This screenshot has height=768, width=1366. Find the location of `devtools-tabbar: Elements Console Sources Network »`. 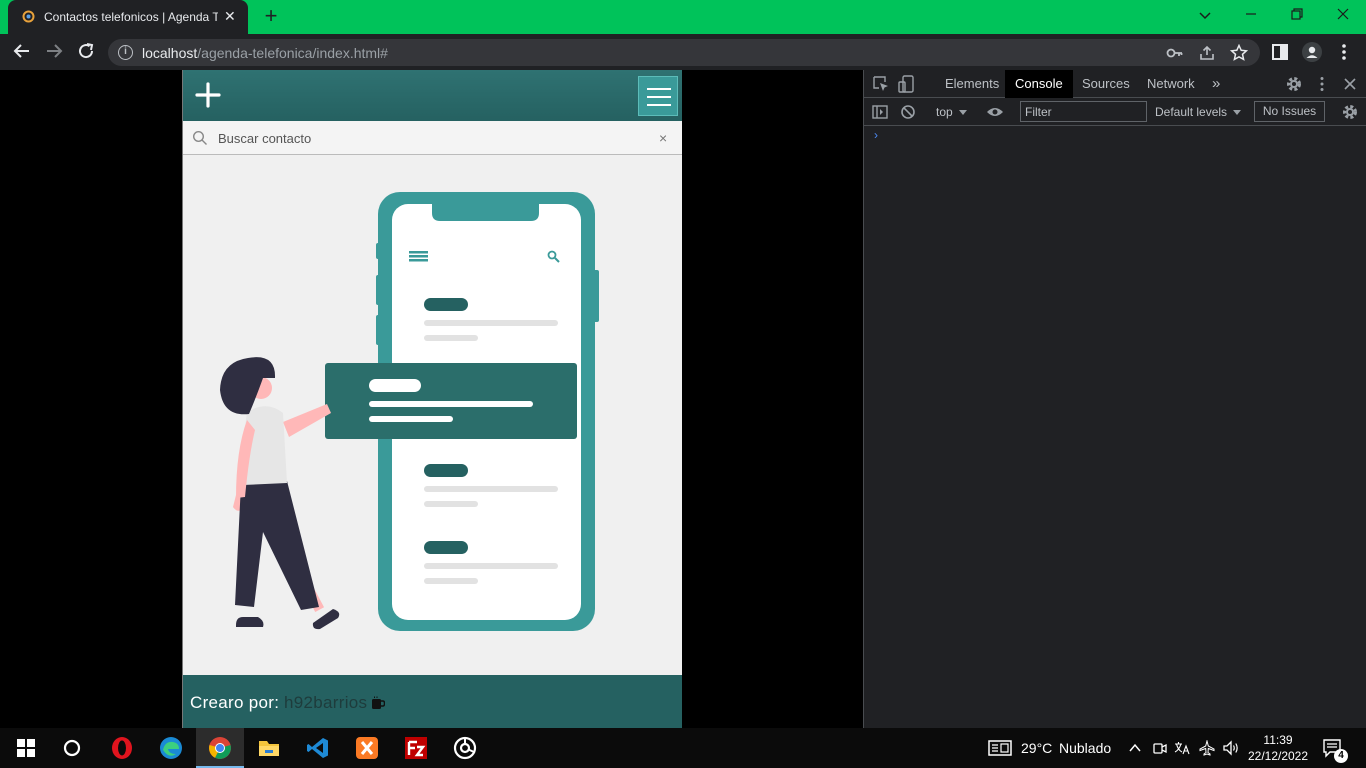

devtools-tabbar: Elements Console Sources Network » is located at coordinates (1115, 84).